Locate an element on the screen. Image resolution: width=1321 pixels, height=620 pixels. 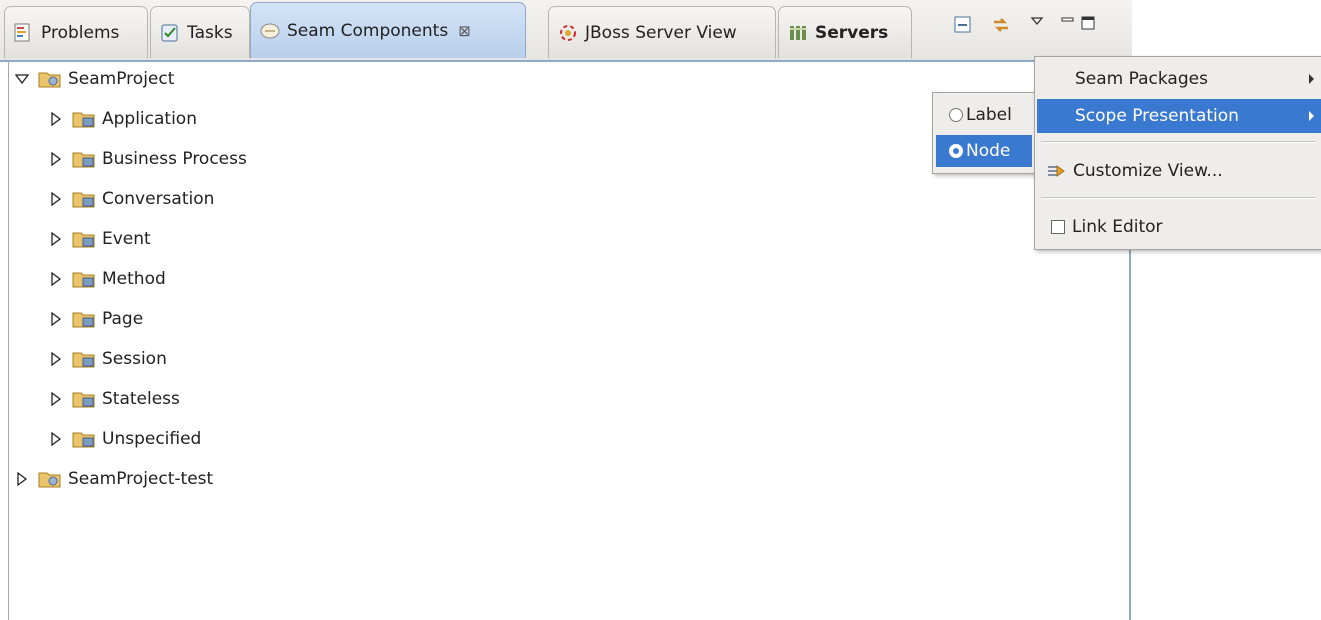
tab-servers-label: Servers is located at coordinates (852, 32).